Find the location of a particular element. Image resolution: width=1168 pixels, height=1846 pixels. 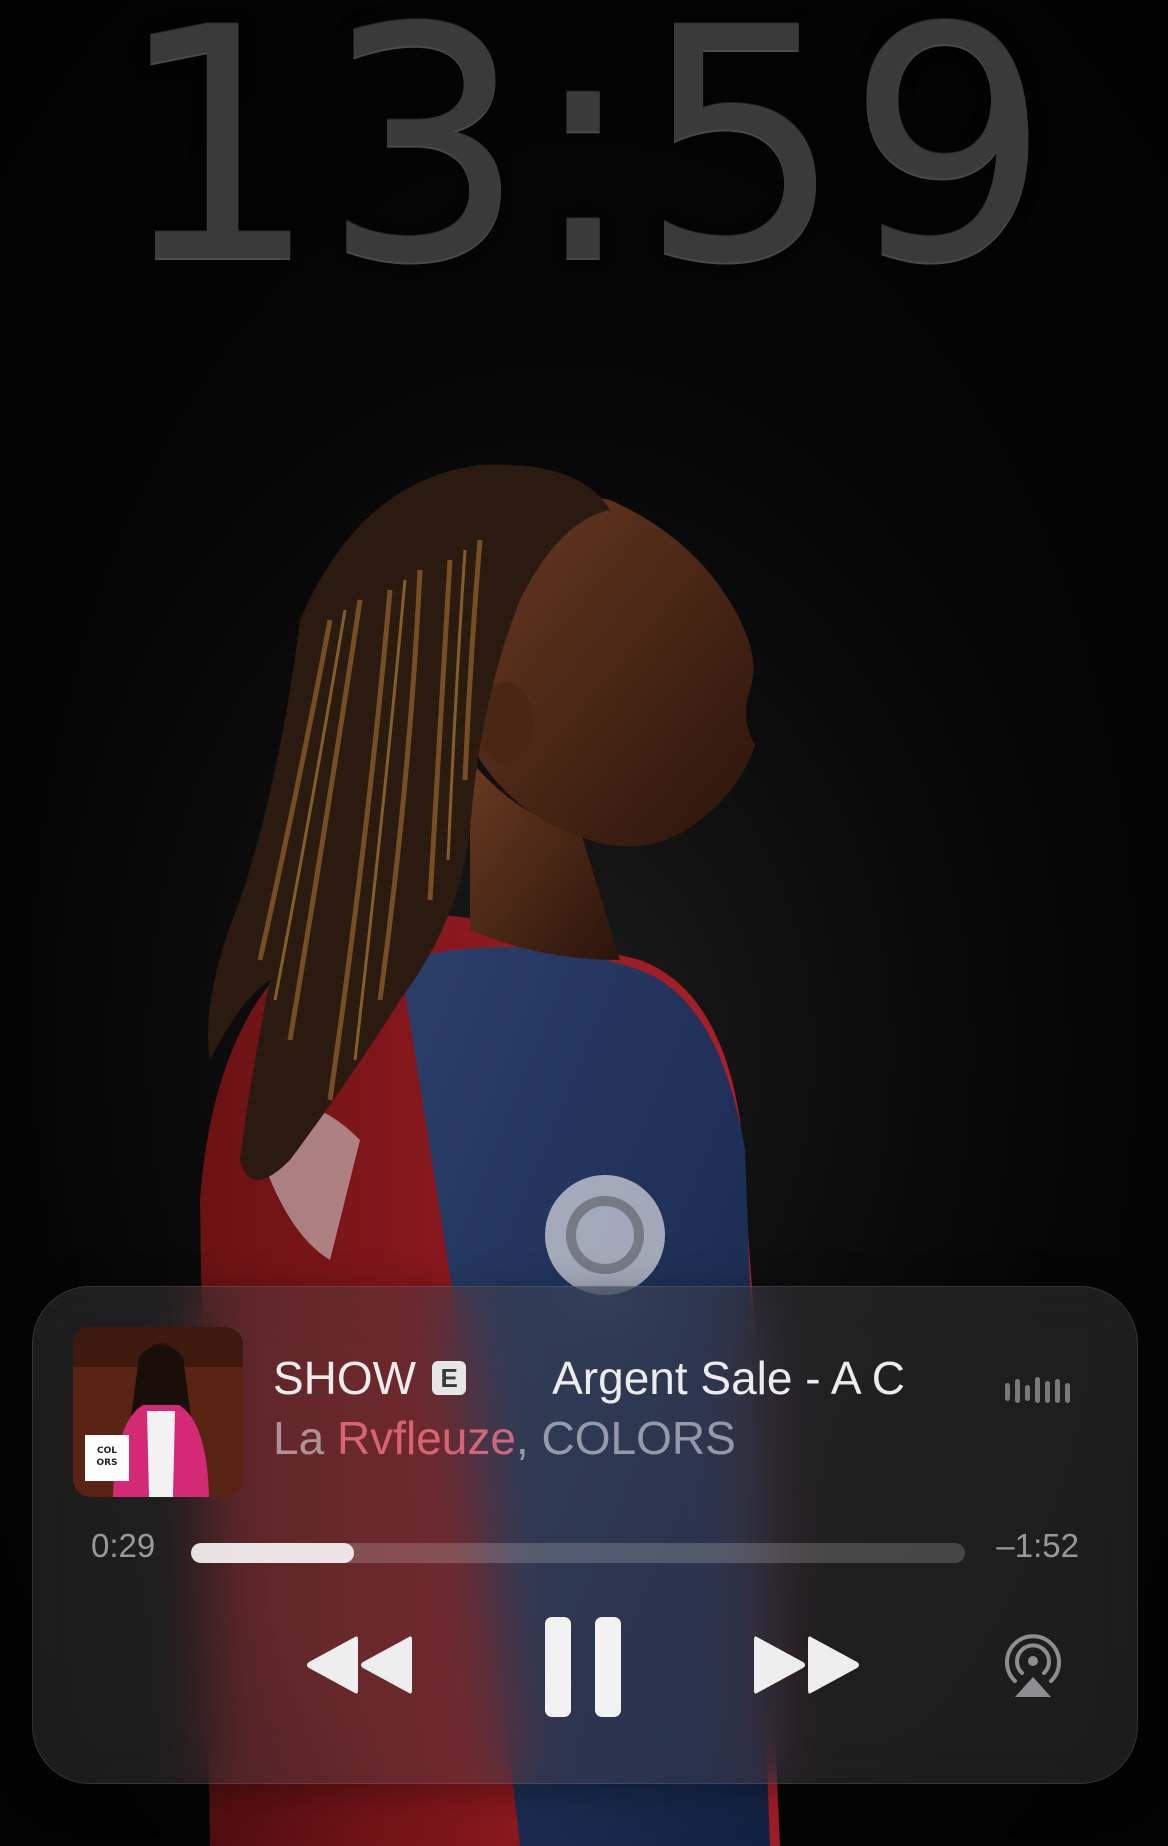

artwork-label-line2: ORS is located at coordinates (106, 1463).